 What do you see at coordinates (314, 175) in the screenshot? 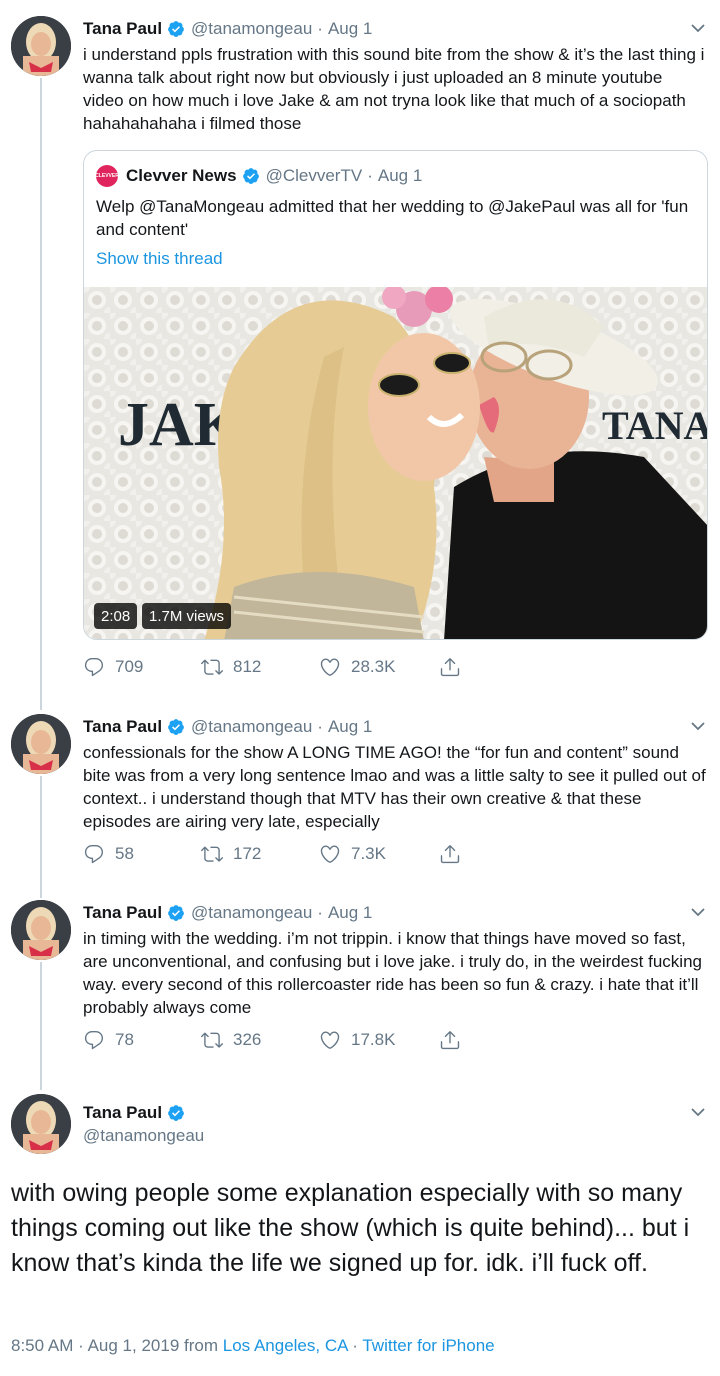
I see `handle: @ClevverTV` at bounding box center [314, 175].